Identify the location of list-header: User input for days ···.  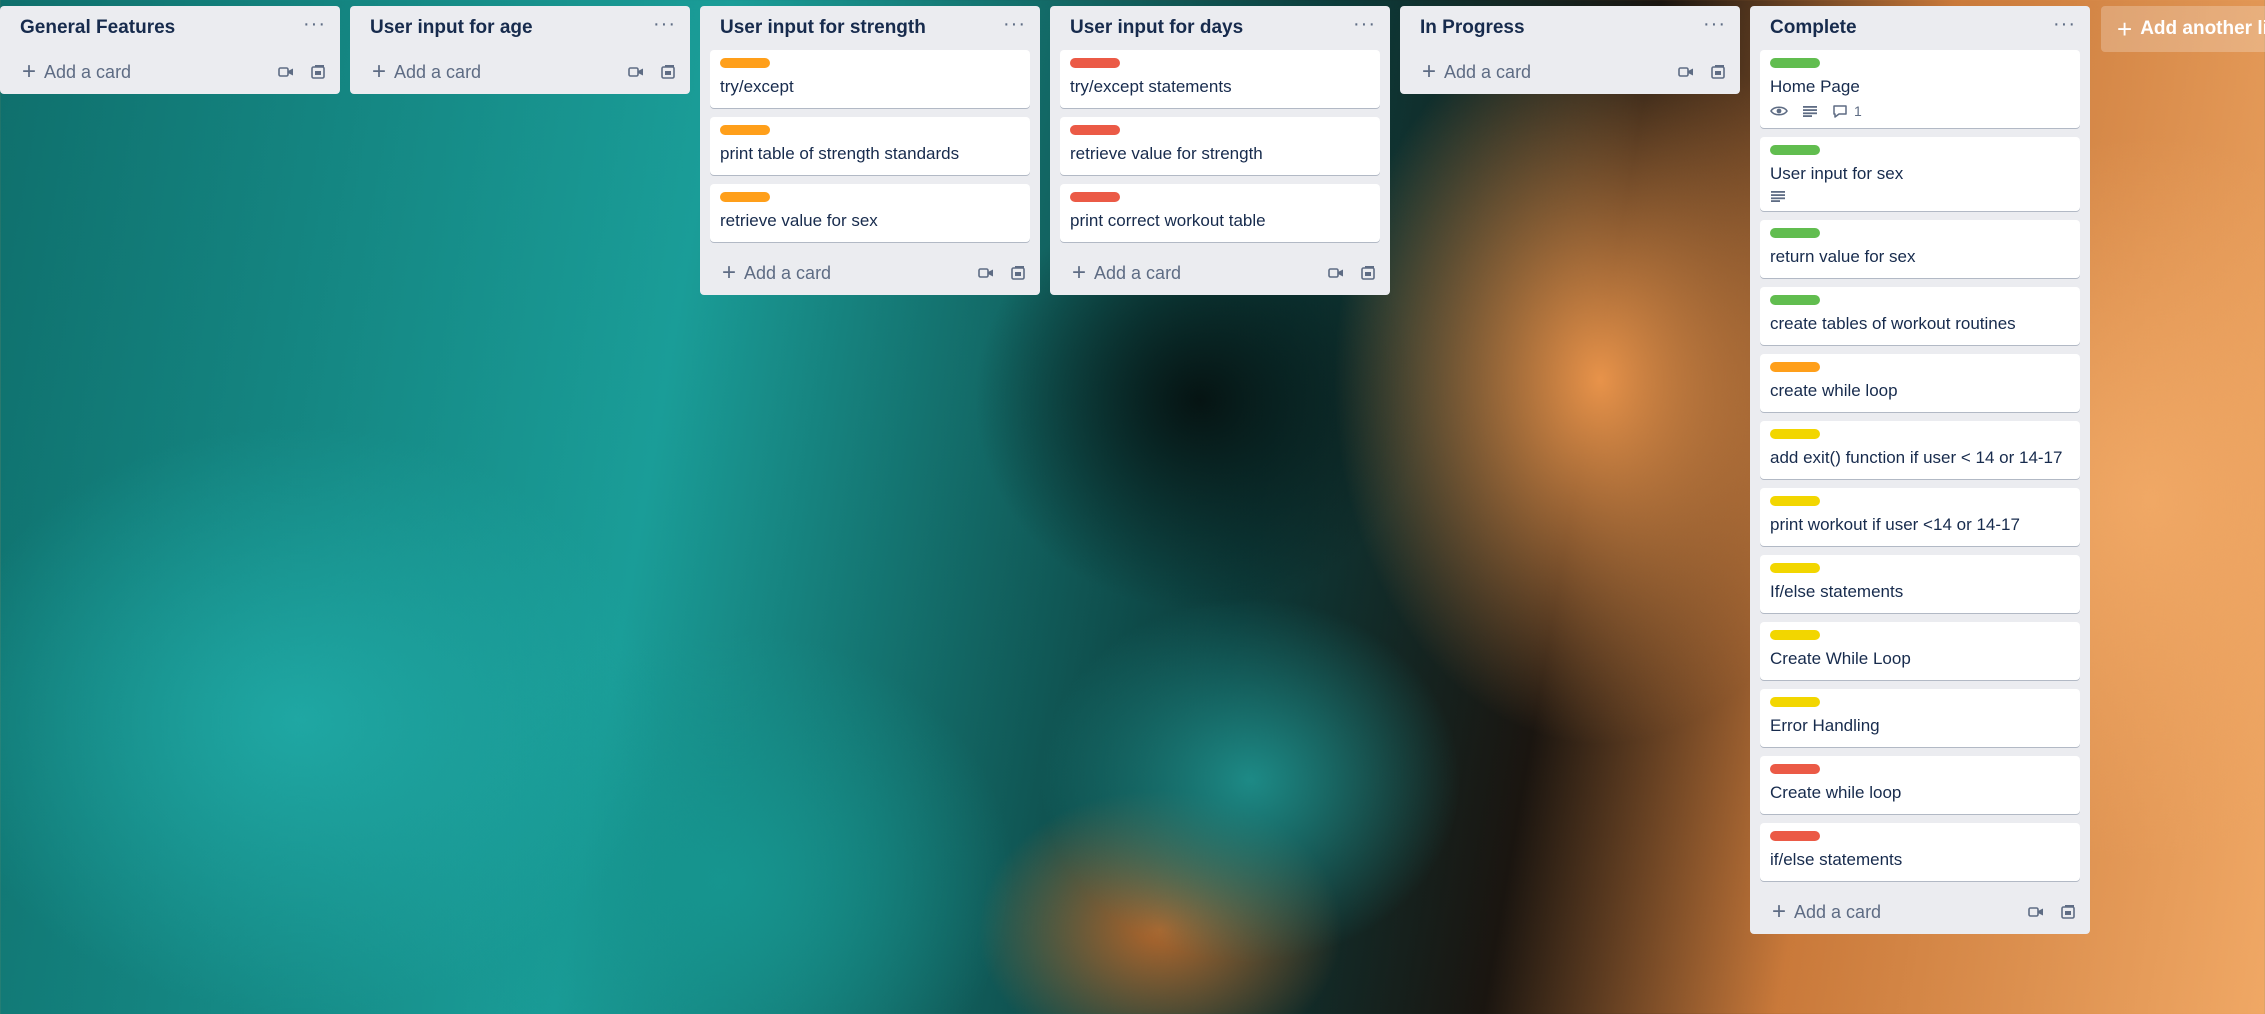
(1220, 28).